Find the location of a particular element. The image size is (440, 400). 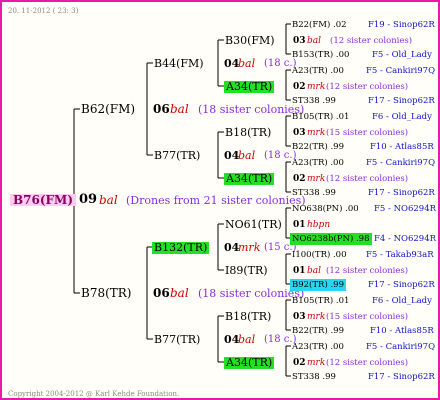

g3-queen: I89(TR) is located at coordinates (246, 271).